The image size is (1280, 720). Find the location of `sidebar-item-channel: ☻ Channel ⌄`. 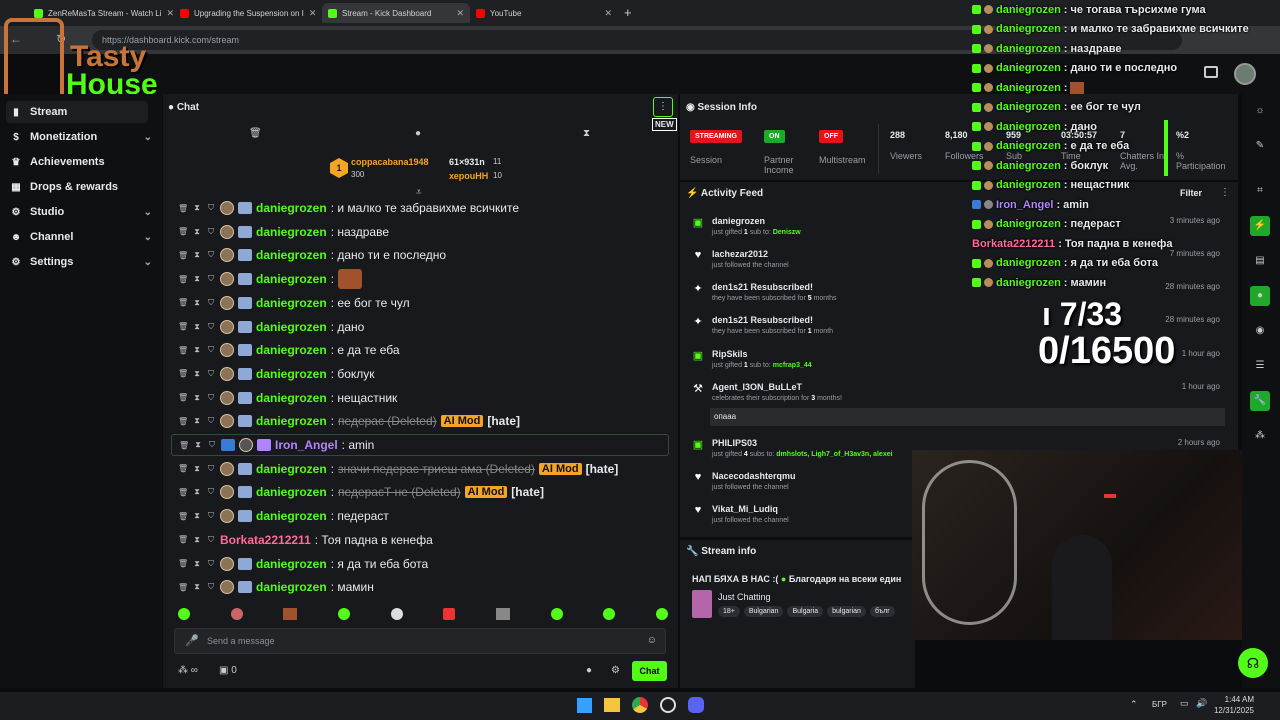

sidebar-item-channel: ☻ Channel ⌄ is located at coordinates (81, 237).